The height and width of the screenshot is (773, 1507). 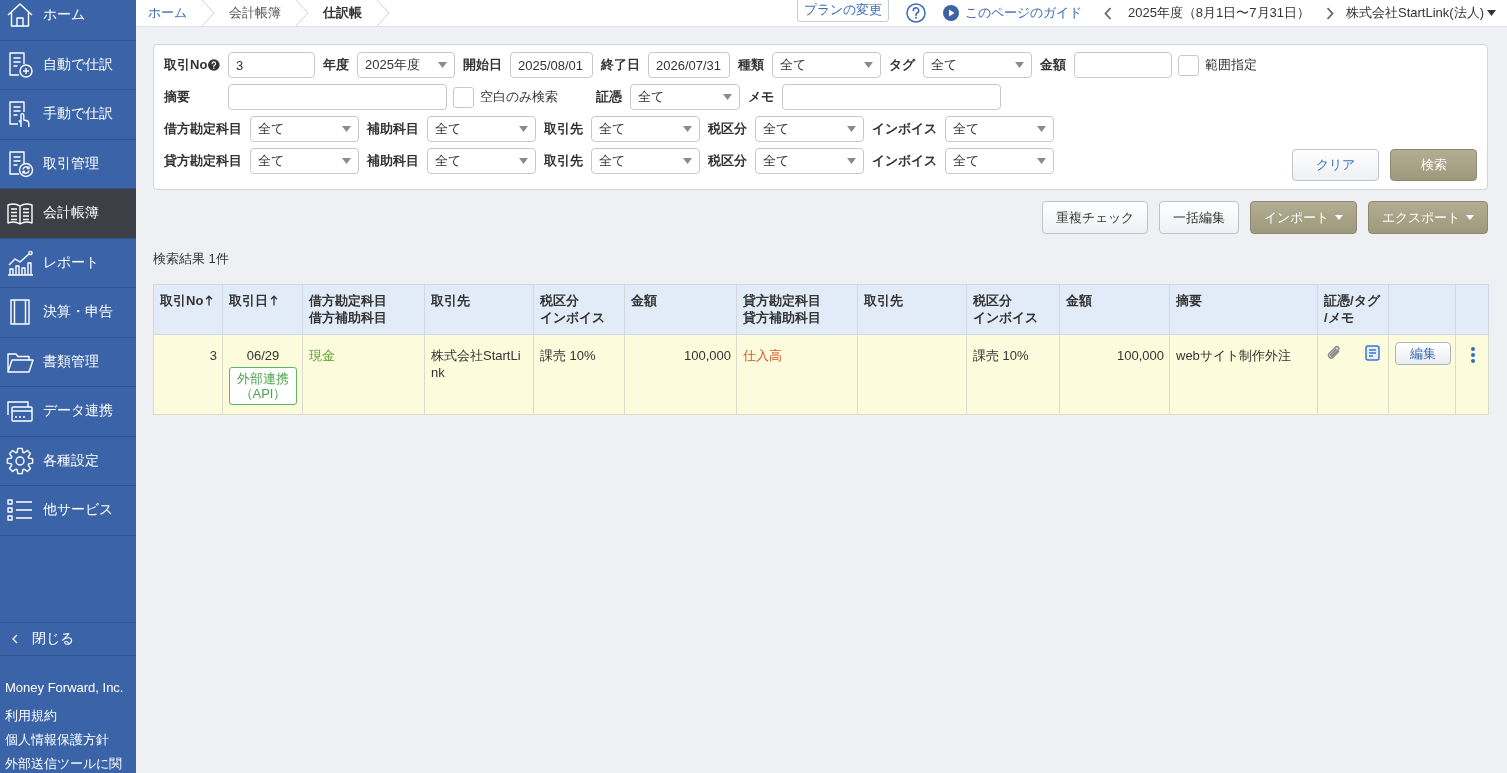 I want to click on field-label: 終了日, so click(x=620, y=65).